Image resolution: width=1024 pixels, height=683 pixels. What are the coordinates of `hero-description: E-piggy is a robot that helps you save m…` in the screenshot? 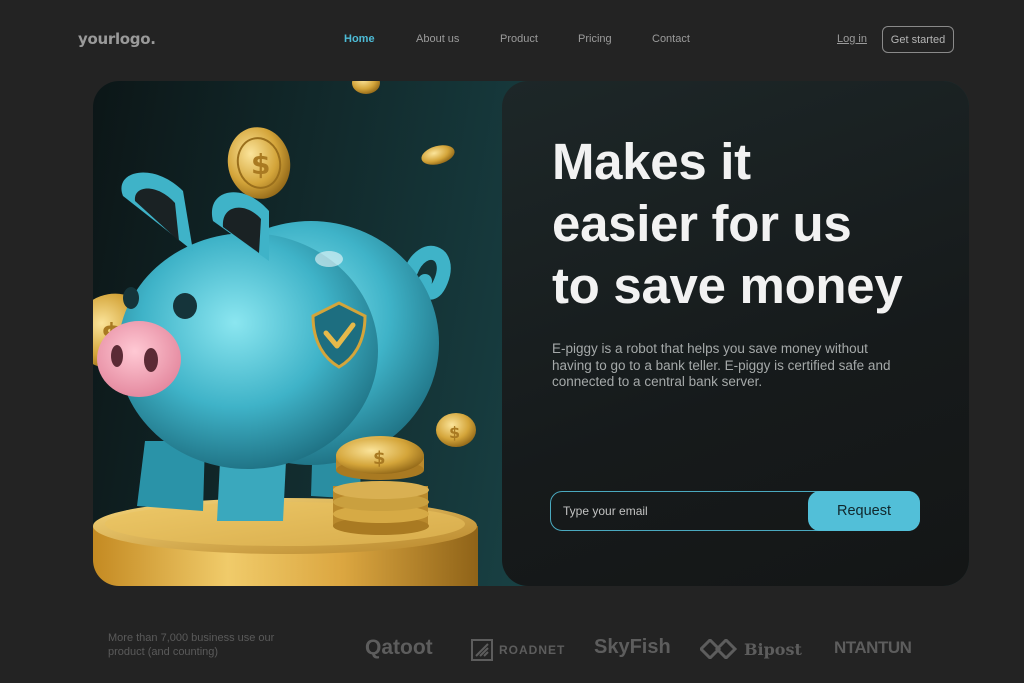 It's located at (721, 365).